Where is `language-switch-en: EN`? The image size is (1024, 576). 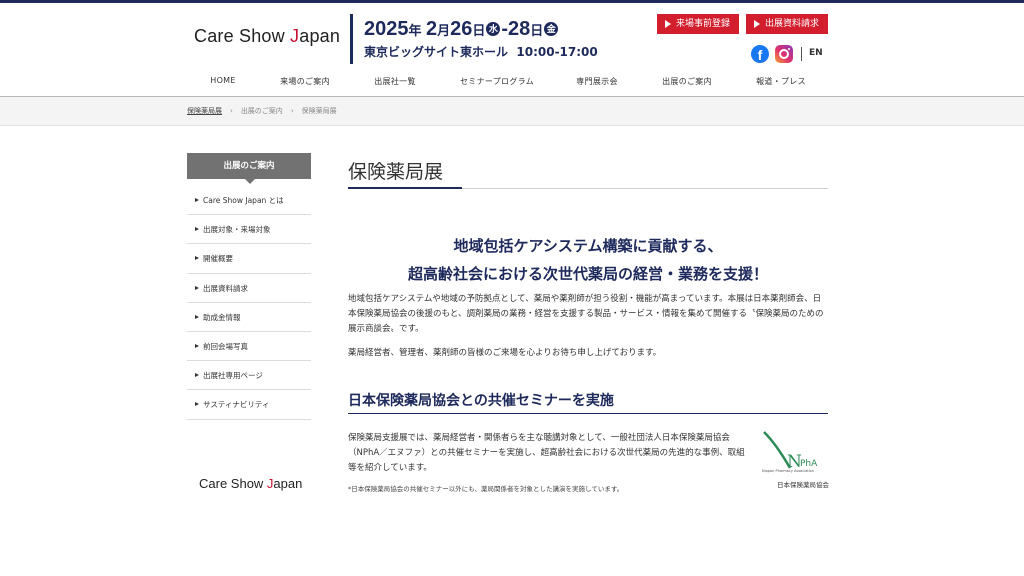
language-switch-en: EN is located at coordinates (816, 53).